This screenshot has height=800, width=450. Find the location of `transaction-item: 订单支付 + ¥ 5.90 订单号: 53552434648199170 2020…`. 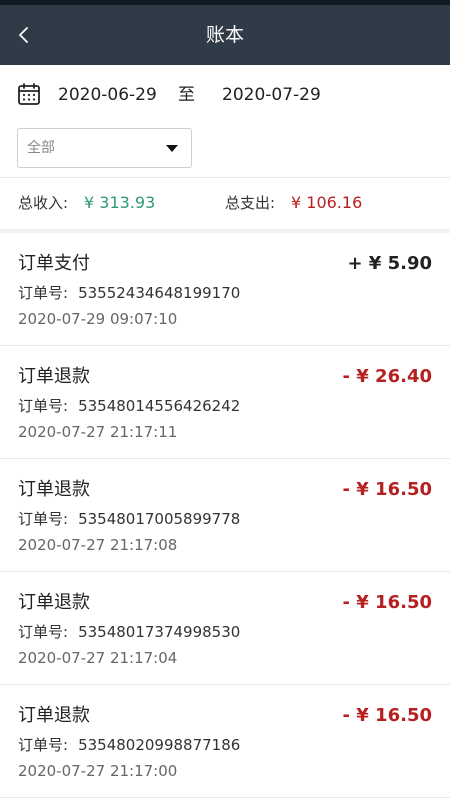

transaction-item: 订单支付 + ¥ 5.90 订单号: 53552434648199170 2020… is located at coordinates (225, 289).